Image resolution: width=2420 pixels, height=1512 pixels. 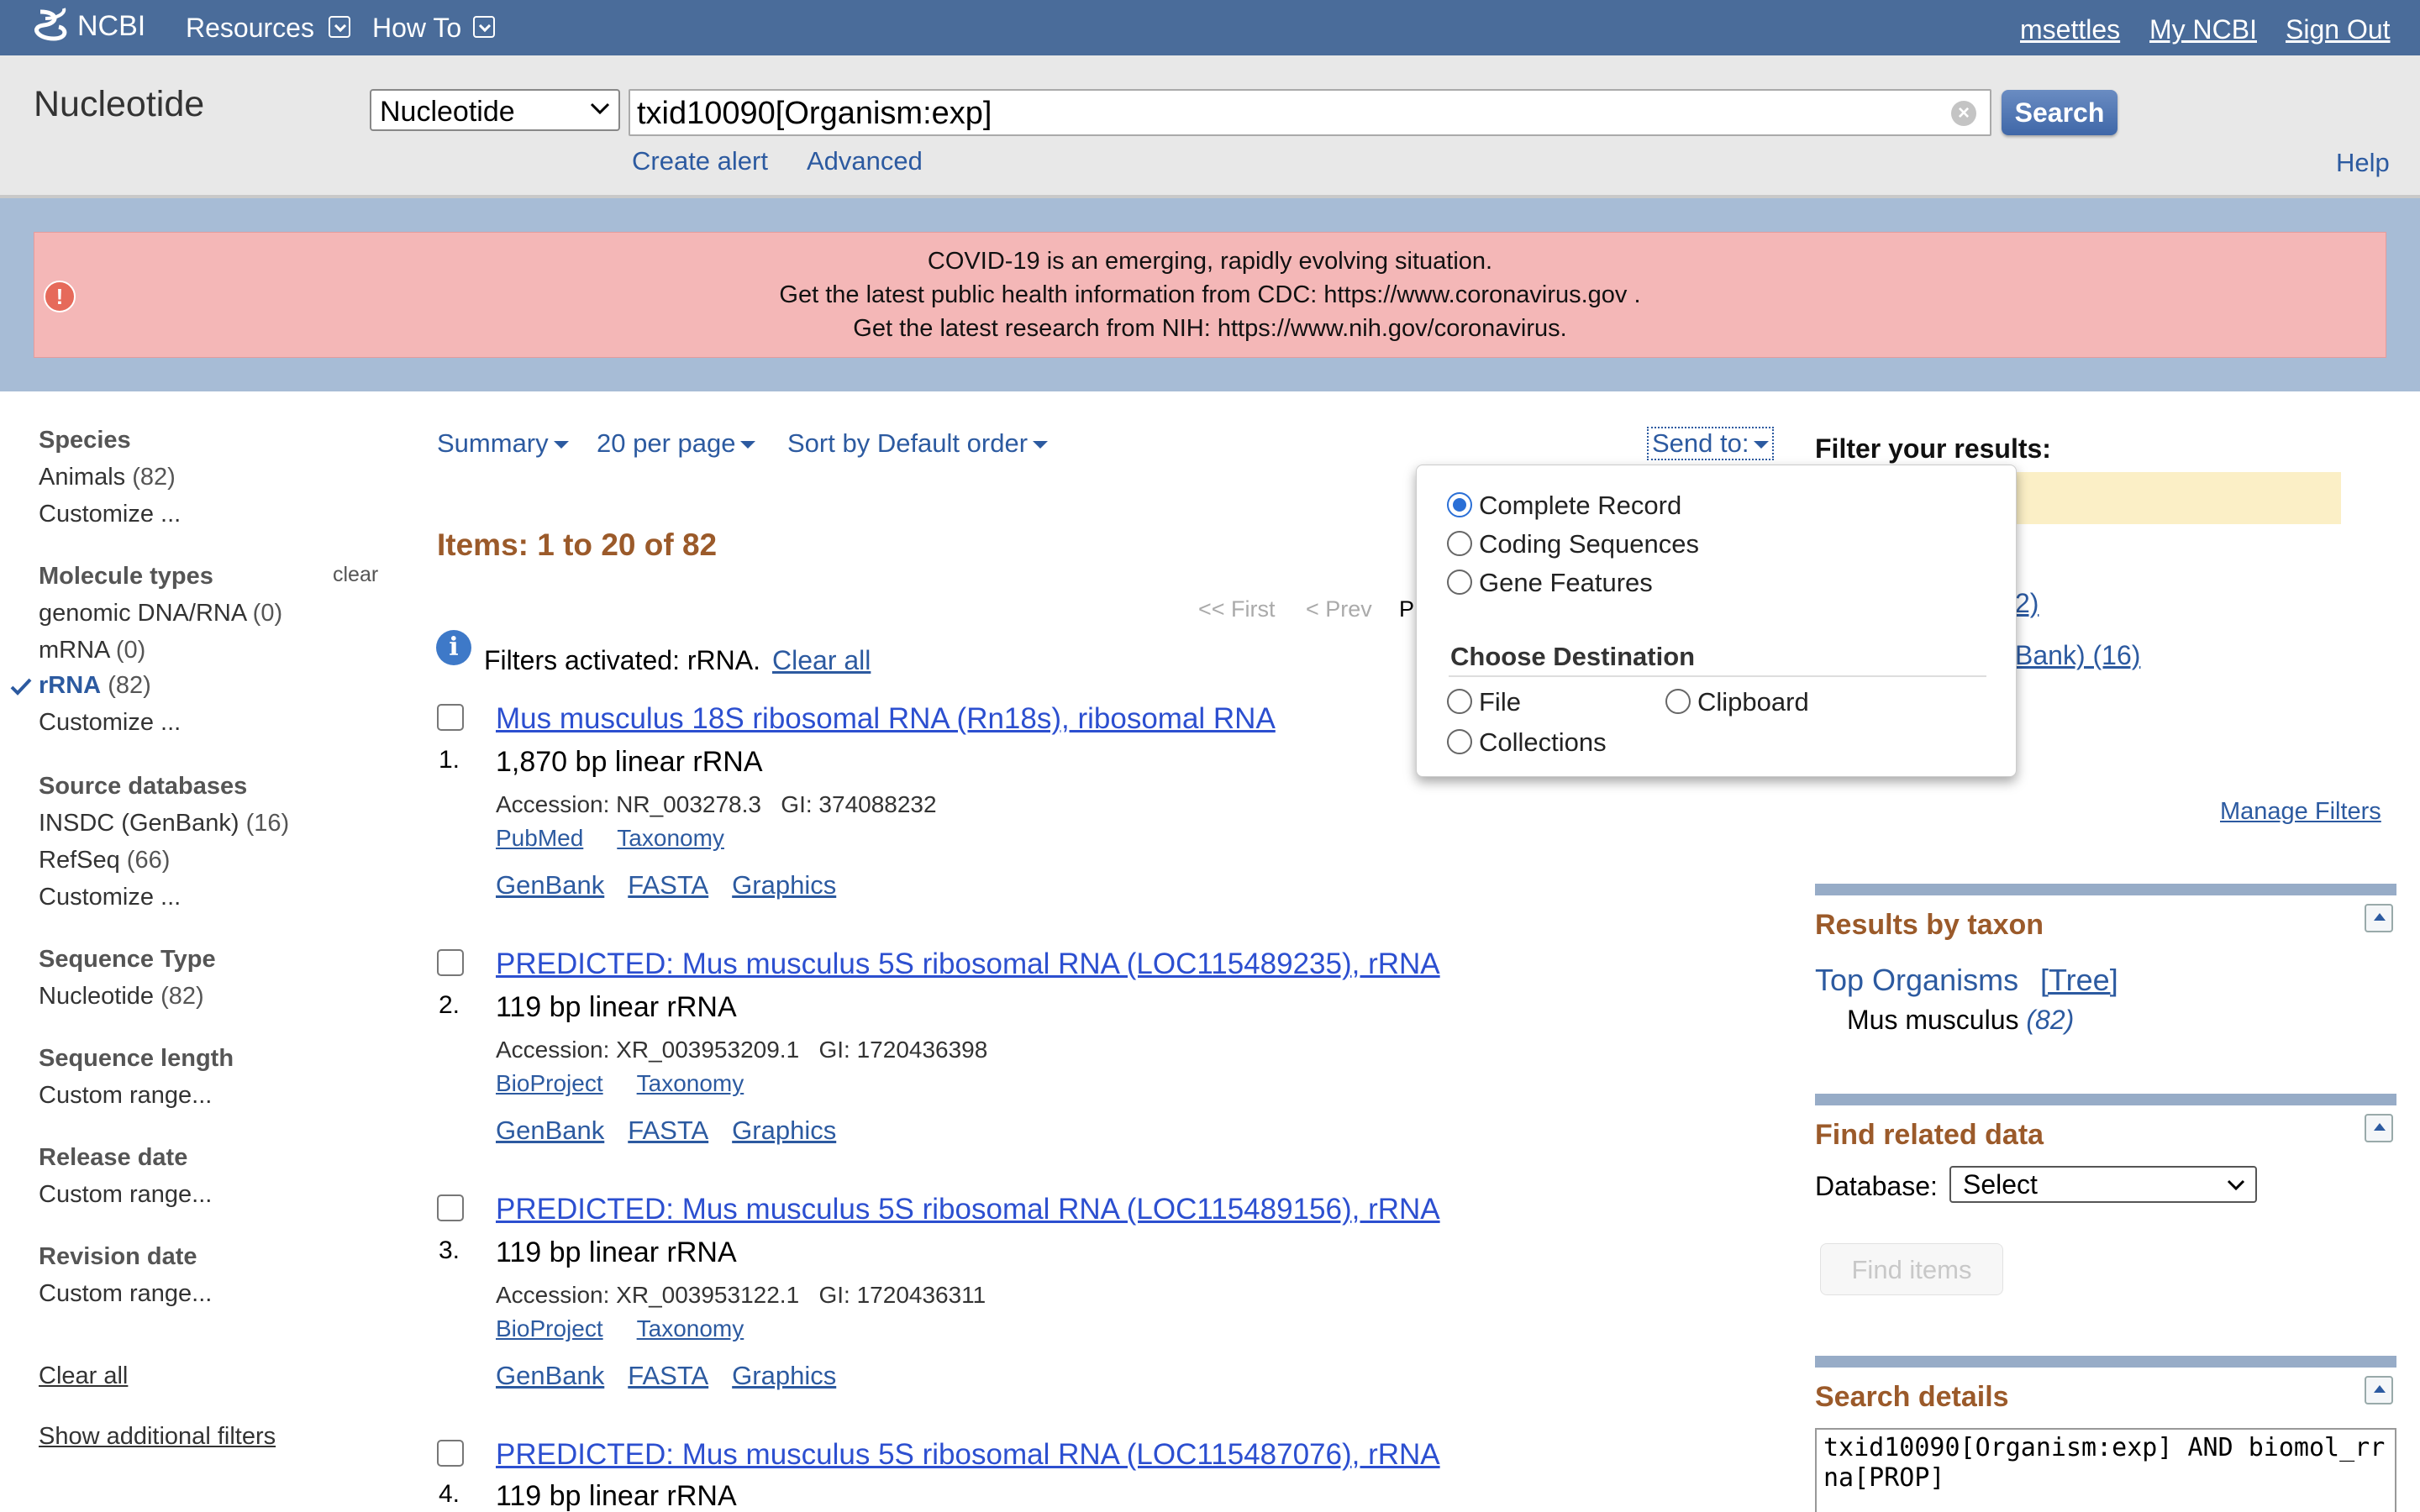 I want to click on find-items-button: Find items, so click(x=1912, y=1269).